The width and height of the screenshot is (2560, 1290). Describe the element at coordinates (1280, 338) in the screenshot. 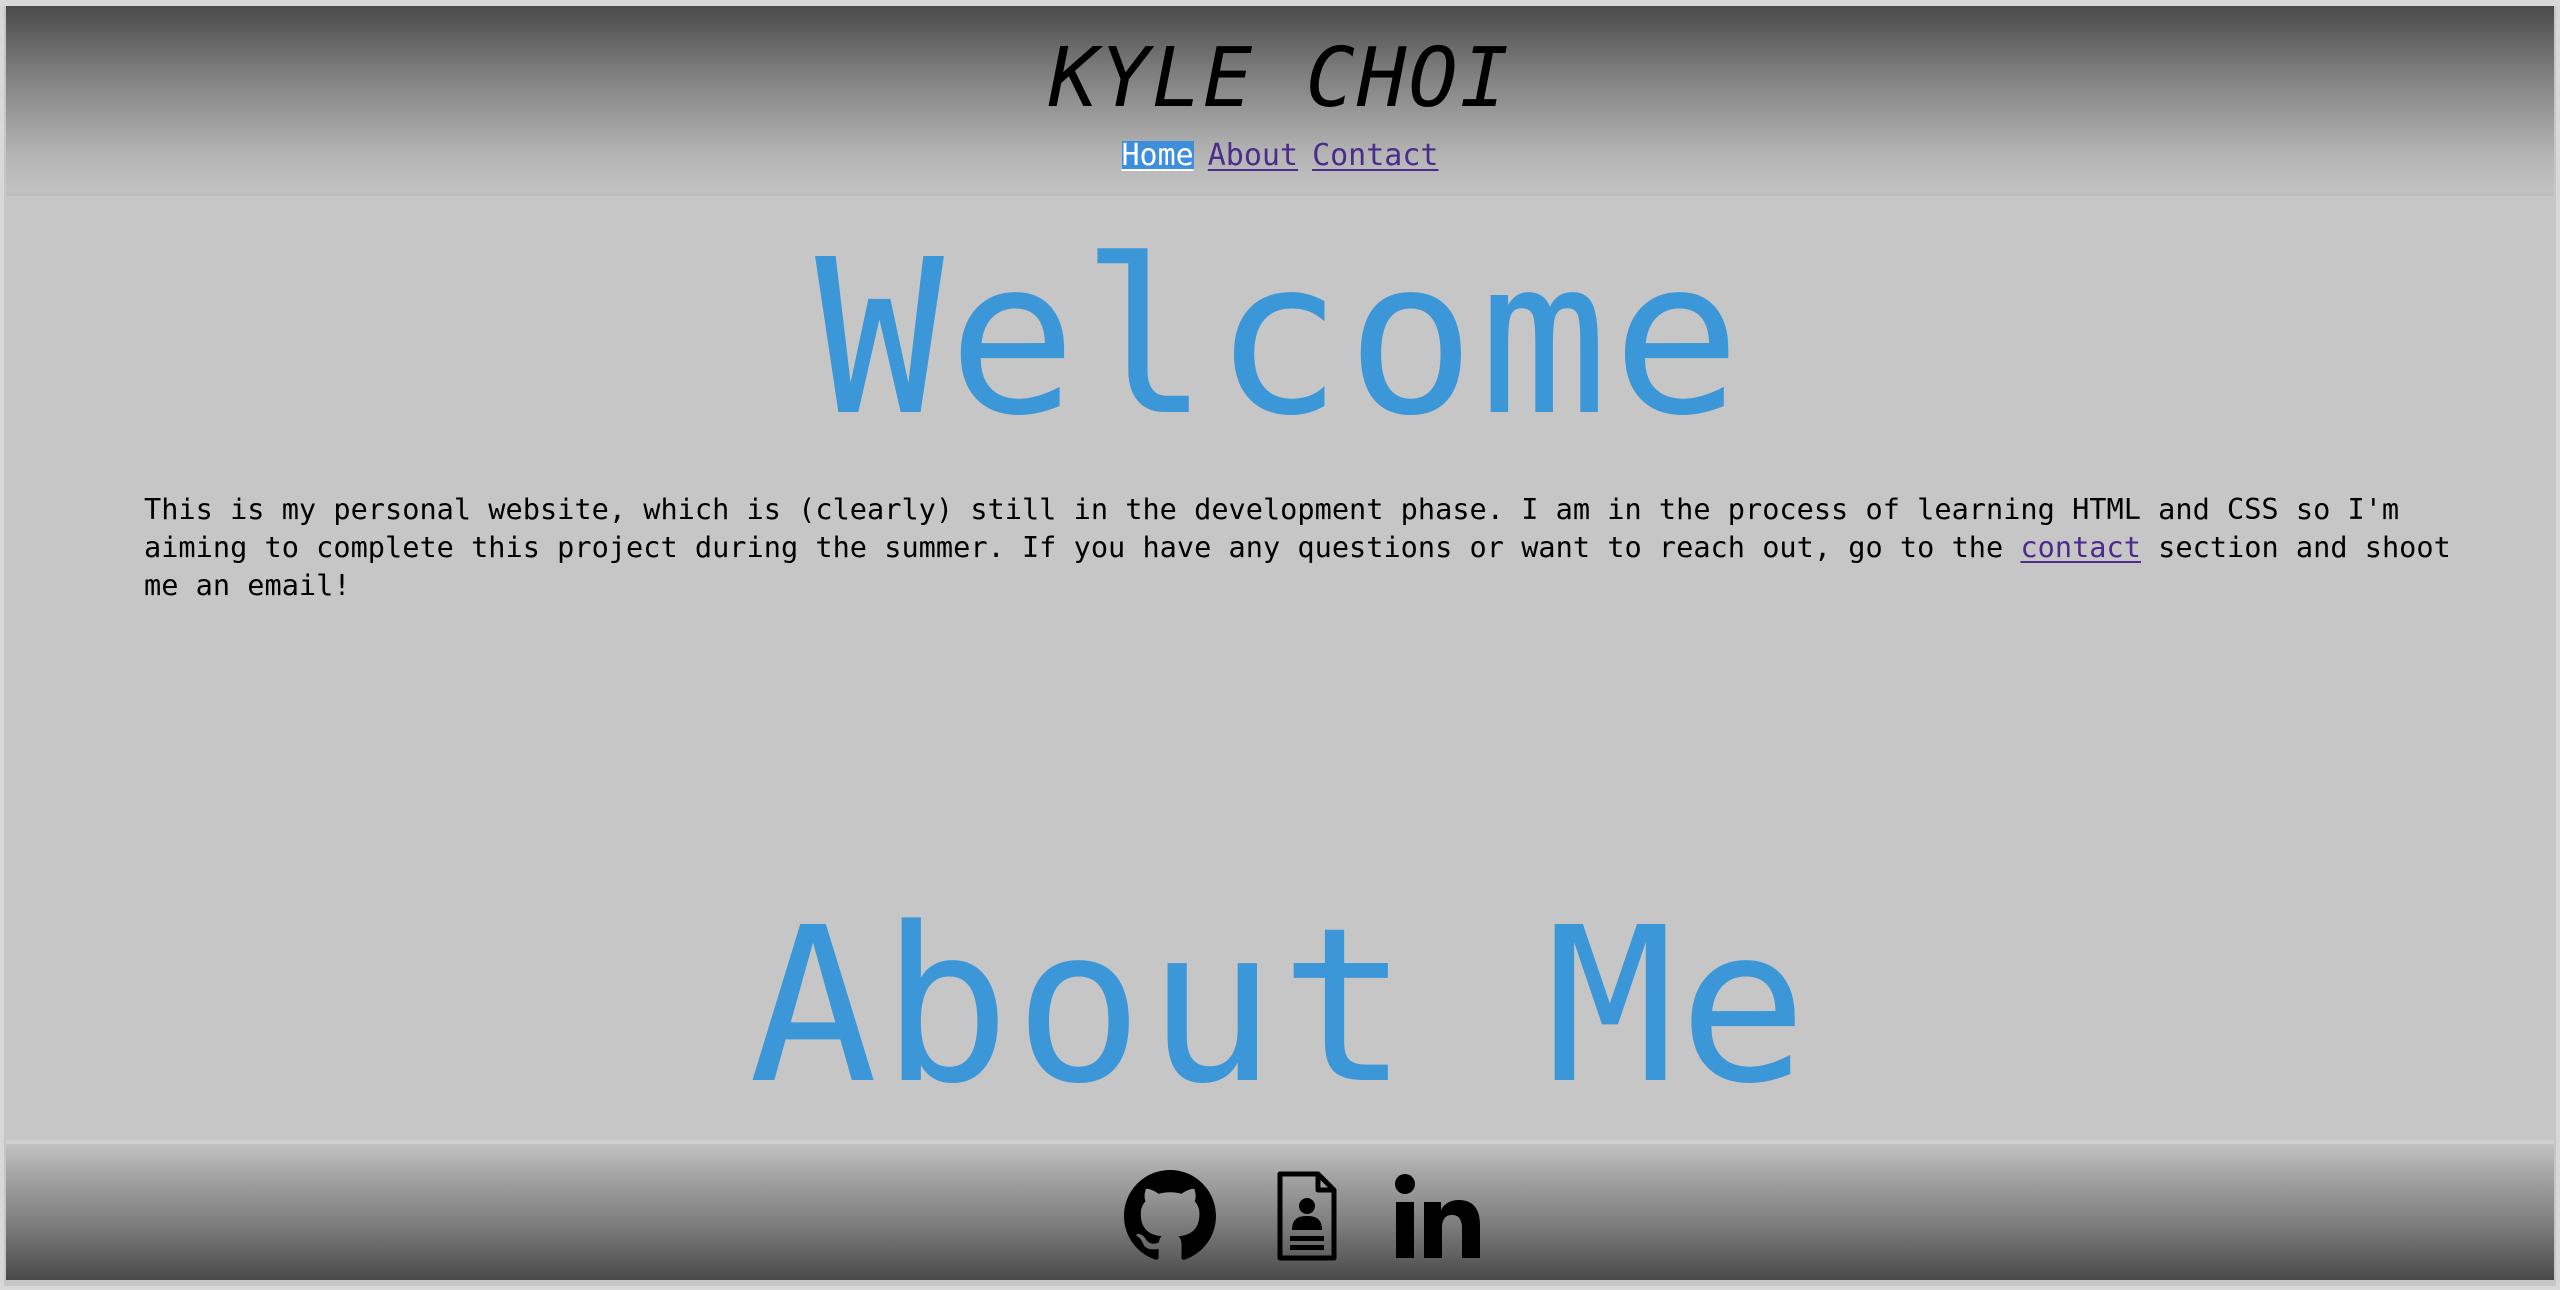

I see `welcome-heading: Welcome` at that location.